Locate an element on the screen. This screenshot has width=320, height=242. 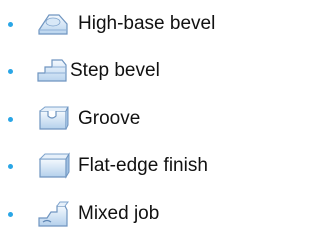
list-item-high-base-bevel: High-base bevel is located at coordinates (125, 24).